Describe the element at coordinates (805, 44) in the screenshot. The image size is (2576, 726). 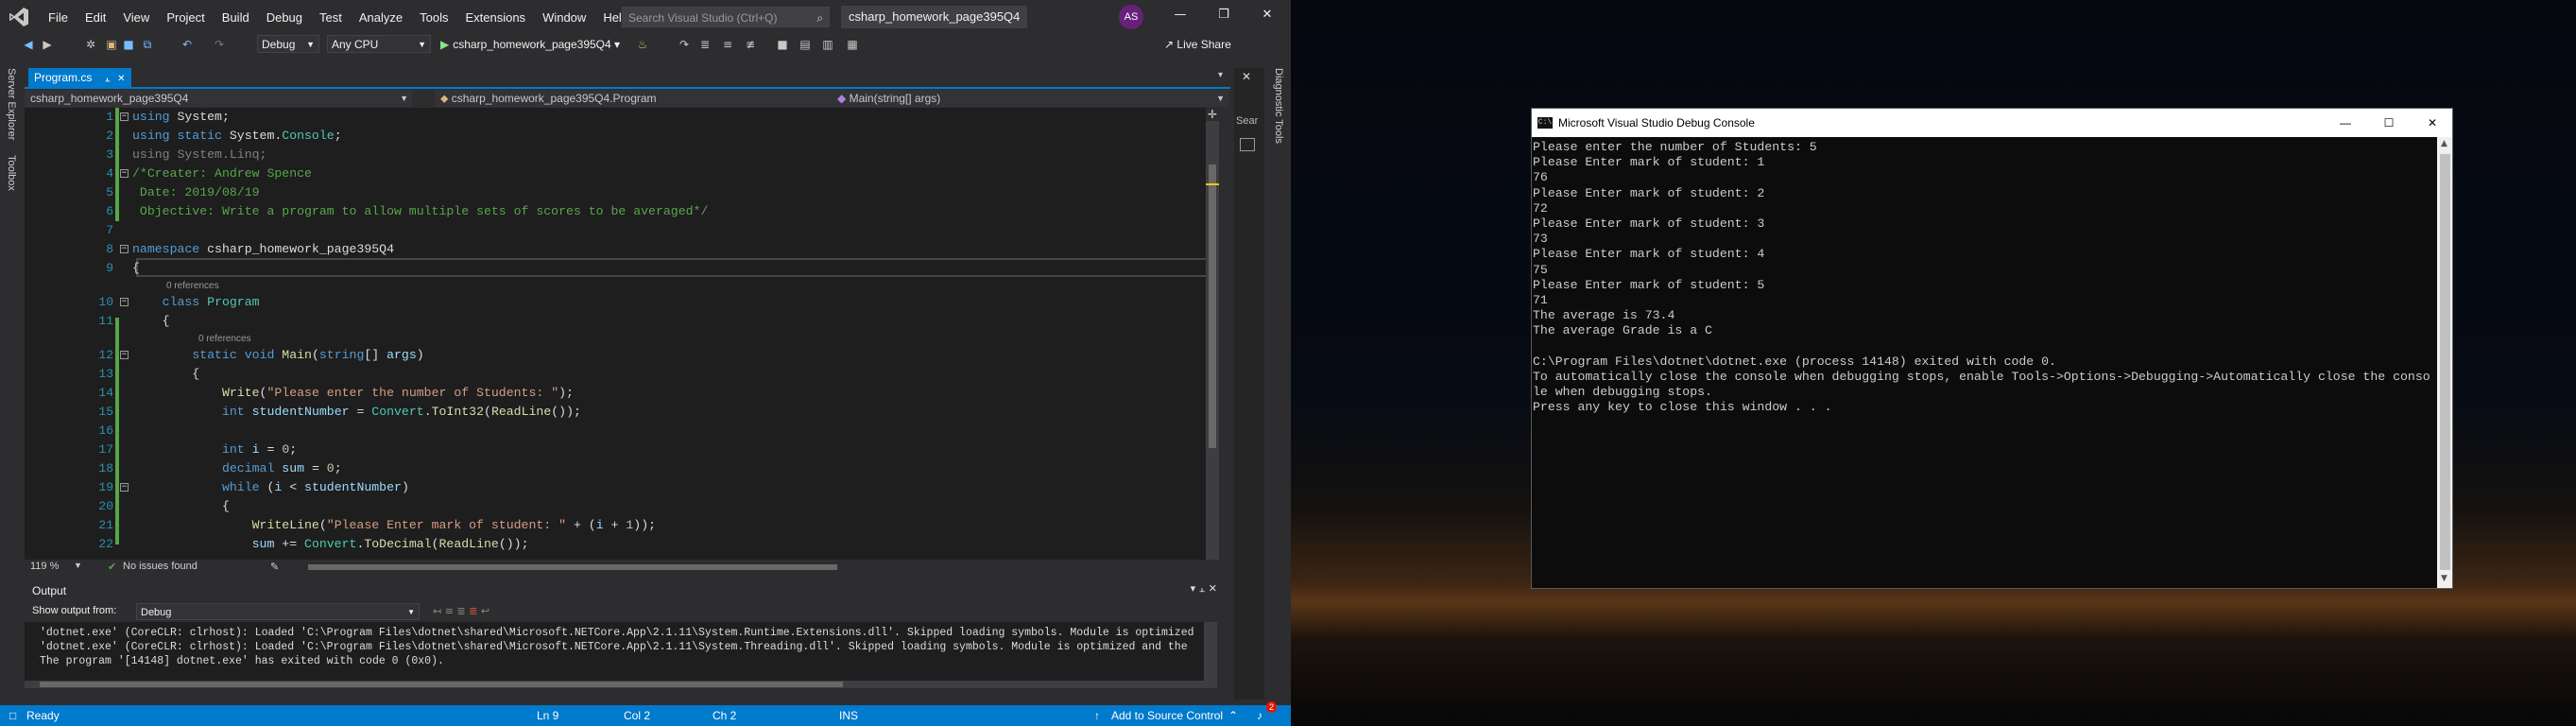
I see `prev-bookmark-icon: ▤` at that location.